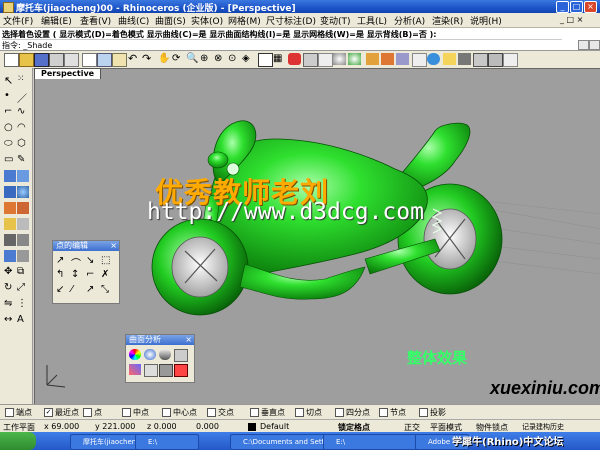  What do you see at coordinates (95, 20) in the screenshot?
I see `menu-view: 查看(V)` at bounding box center [95, 20].